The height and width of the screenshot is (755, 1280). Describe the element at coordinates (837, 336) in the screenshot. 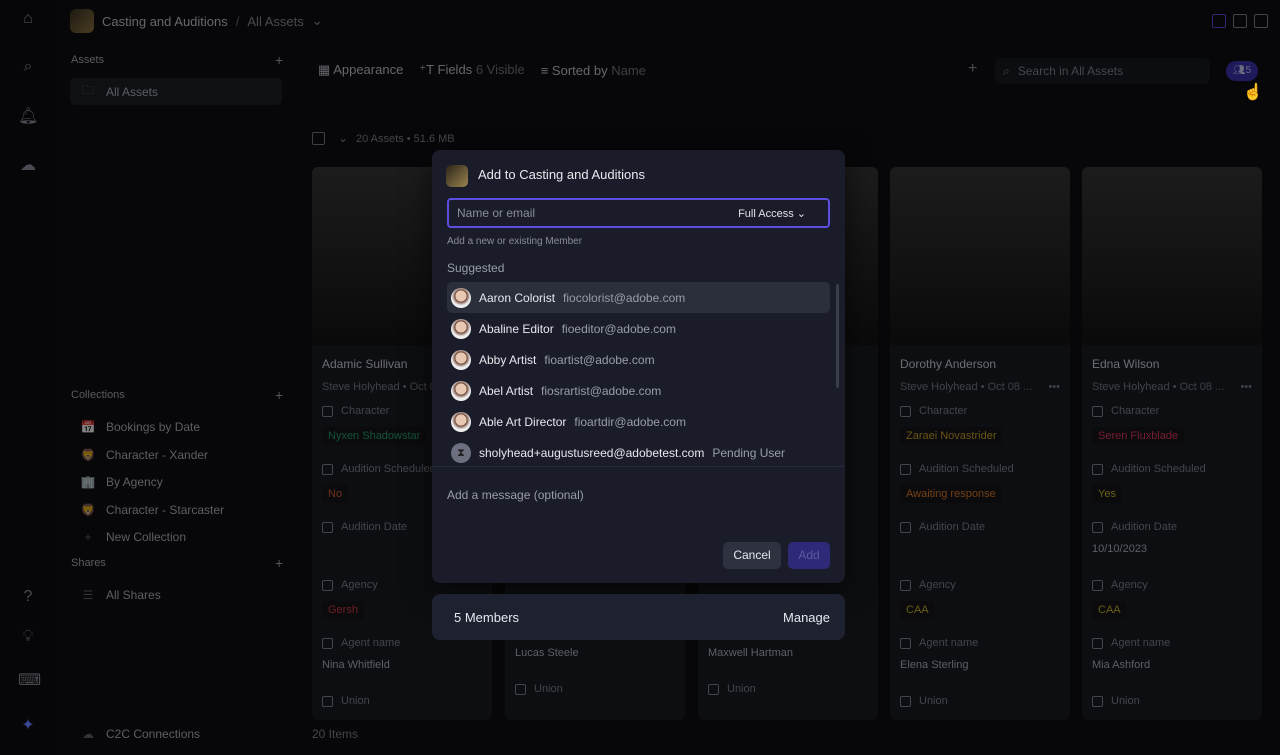

I see `list-scrollbar` at that location.